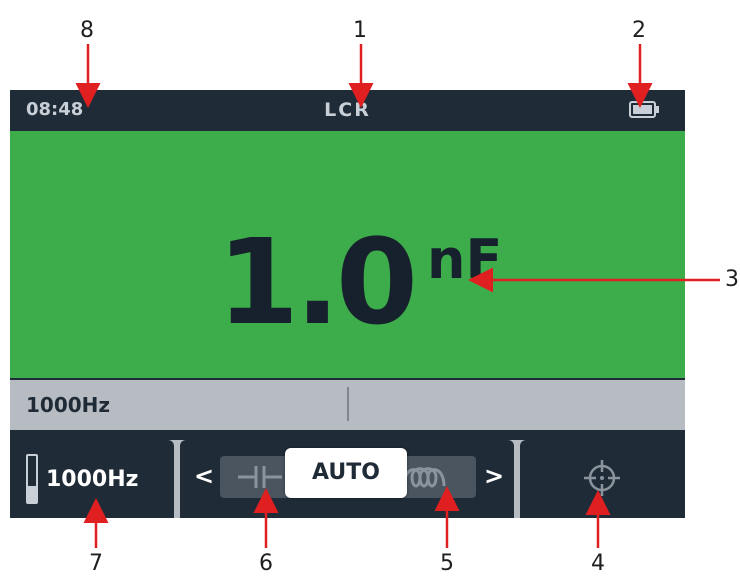  I want to click on chevron-left-icon: <, so click(204, 476).